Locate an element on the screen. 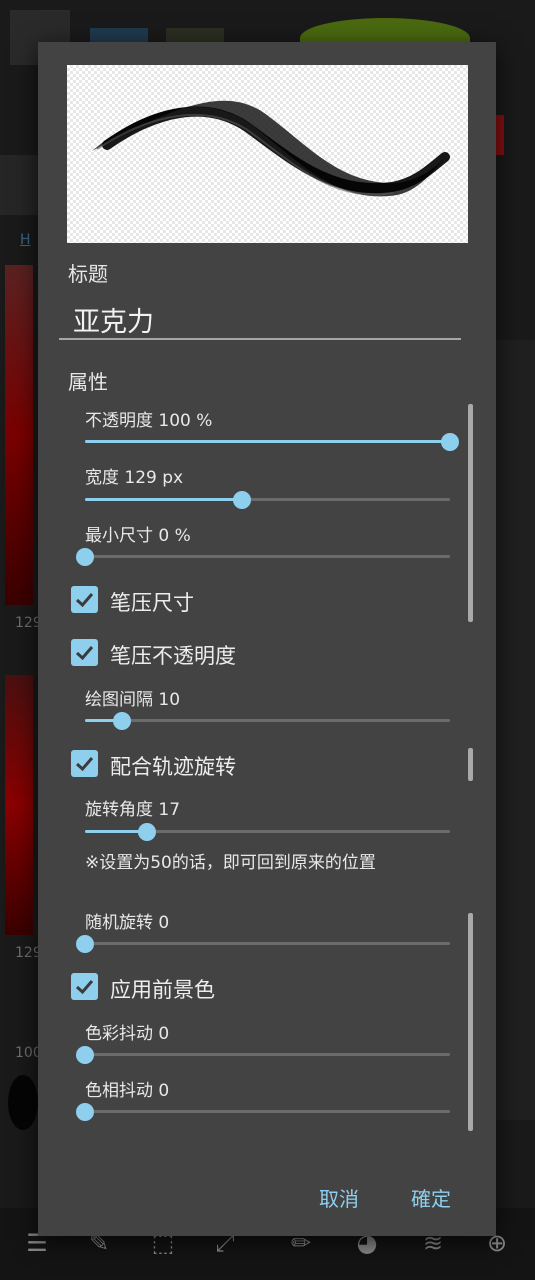 The image size is (535, 1280). hue-jitter-slider: 色相抖动 0 is located at coordinates (263, 1098).